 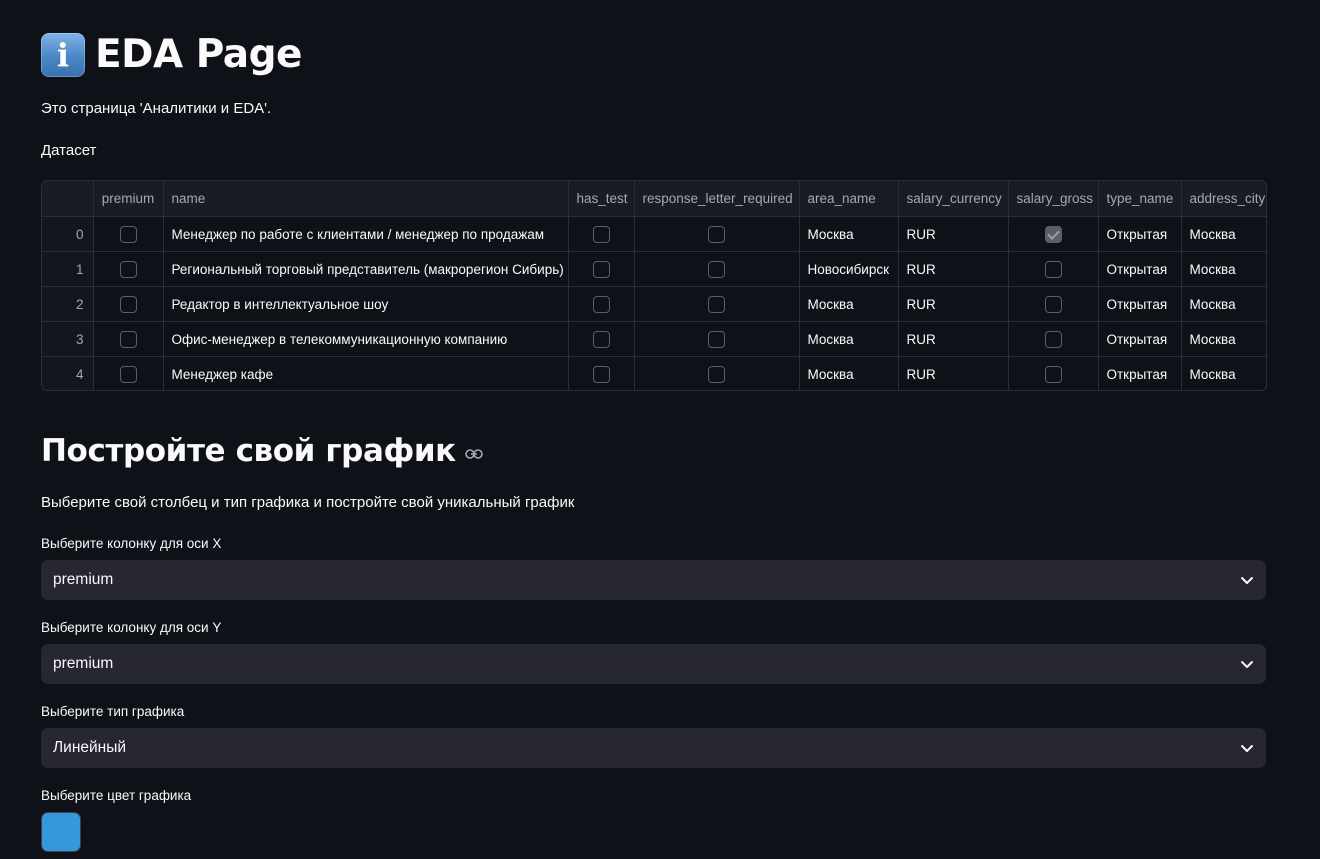 I want to click on table-header-type_name: type_name, so click(x=1140, y=199).